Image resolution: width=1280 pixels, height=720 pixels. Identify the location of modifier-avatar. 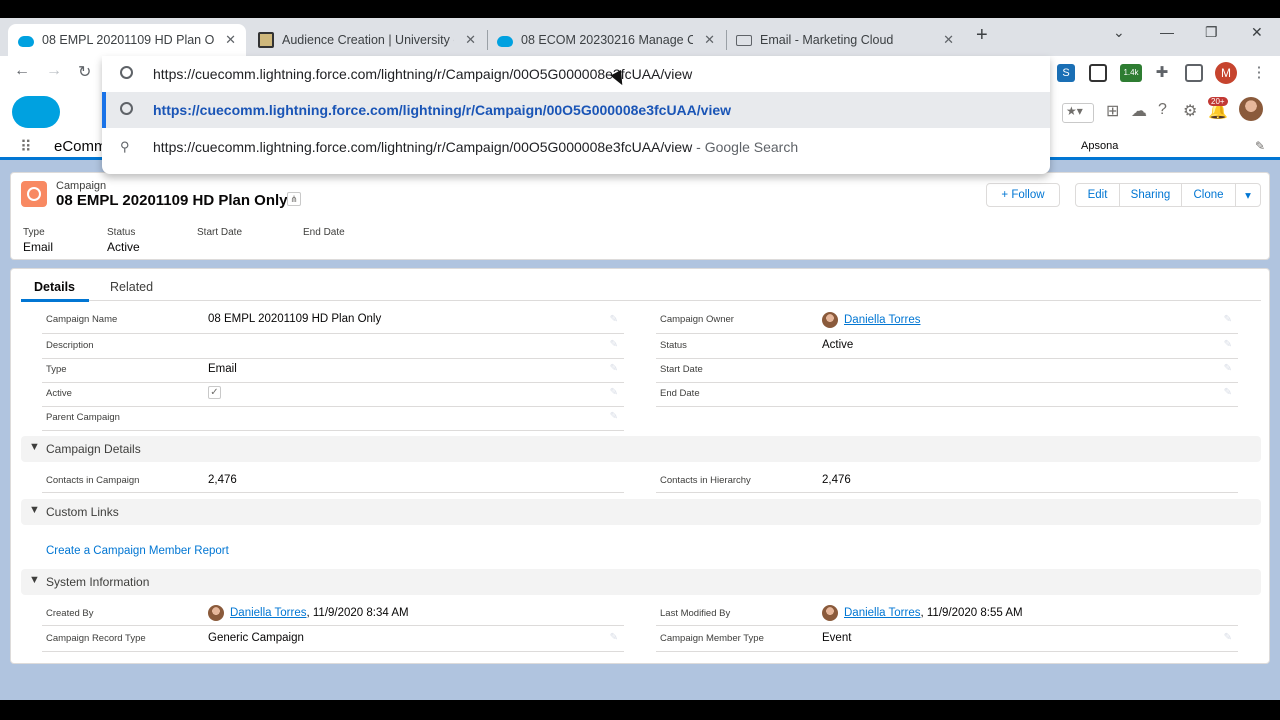
(830, 613).